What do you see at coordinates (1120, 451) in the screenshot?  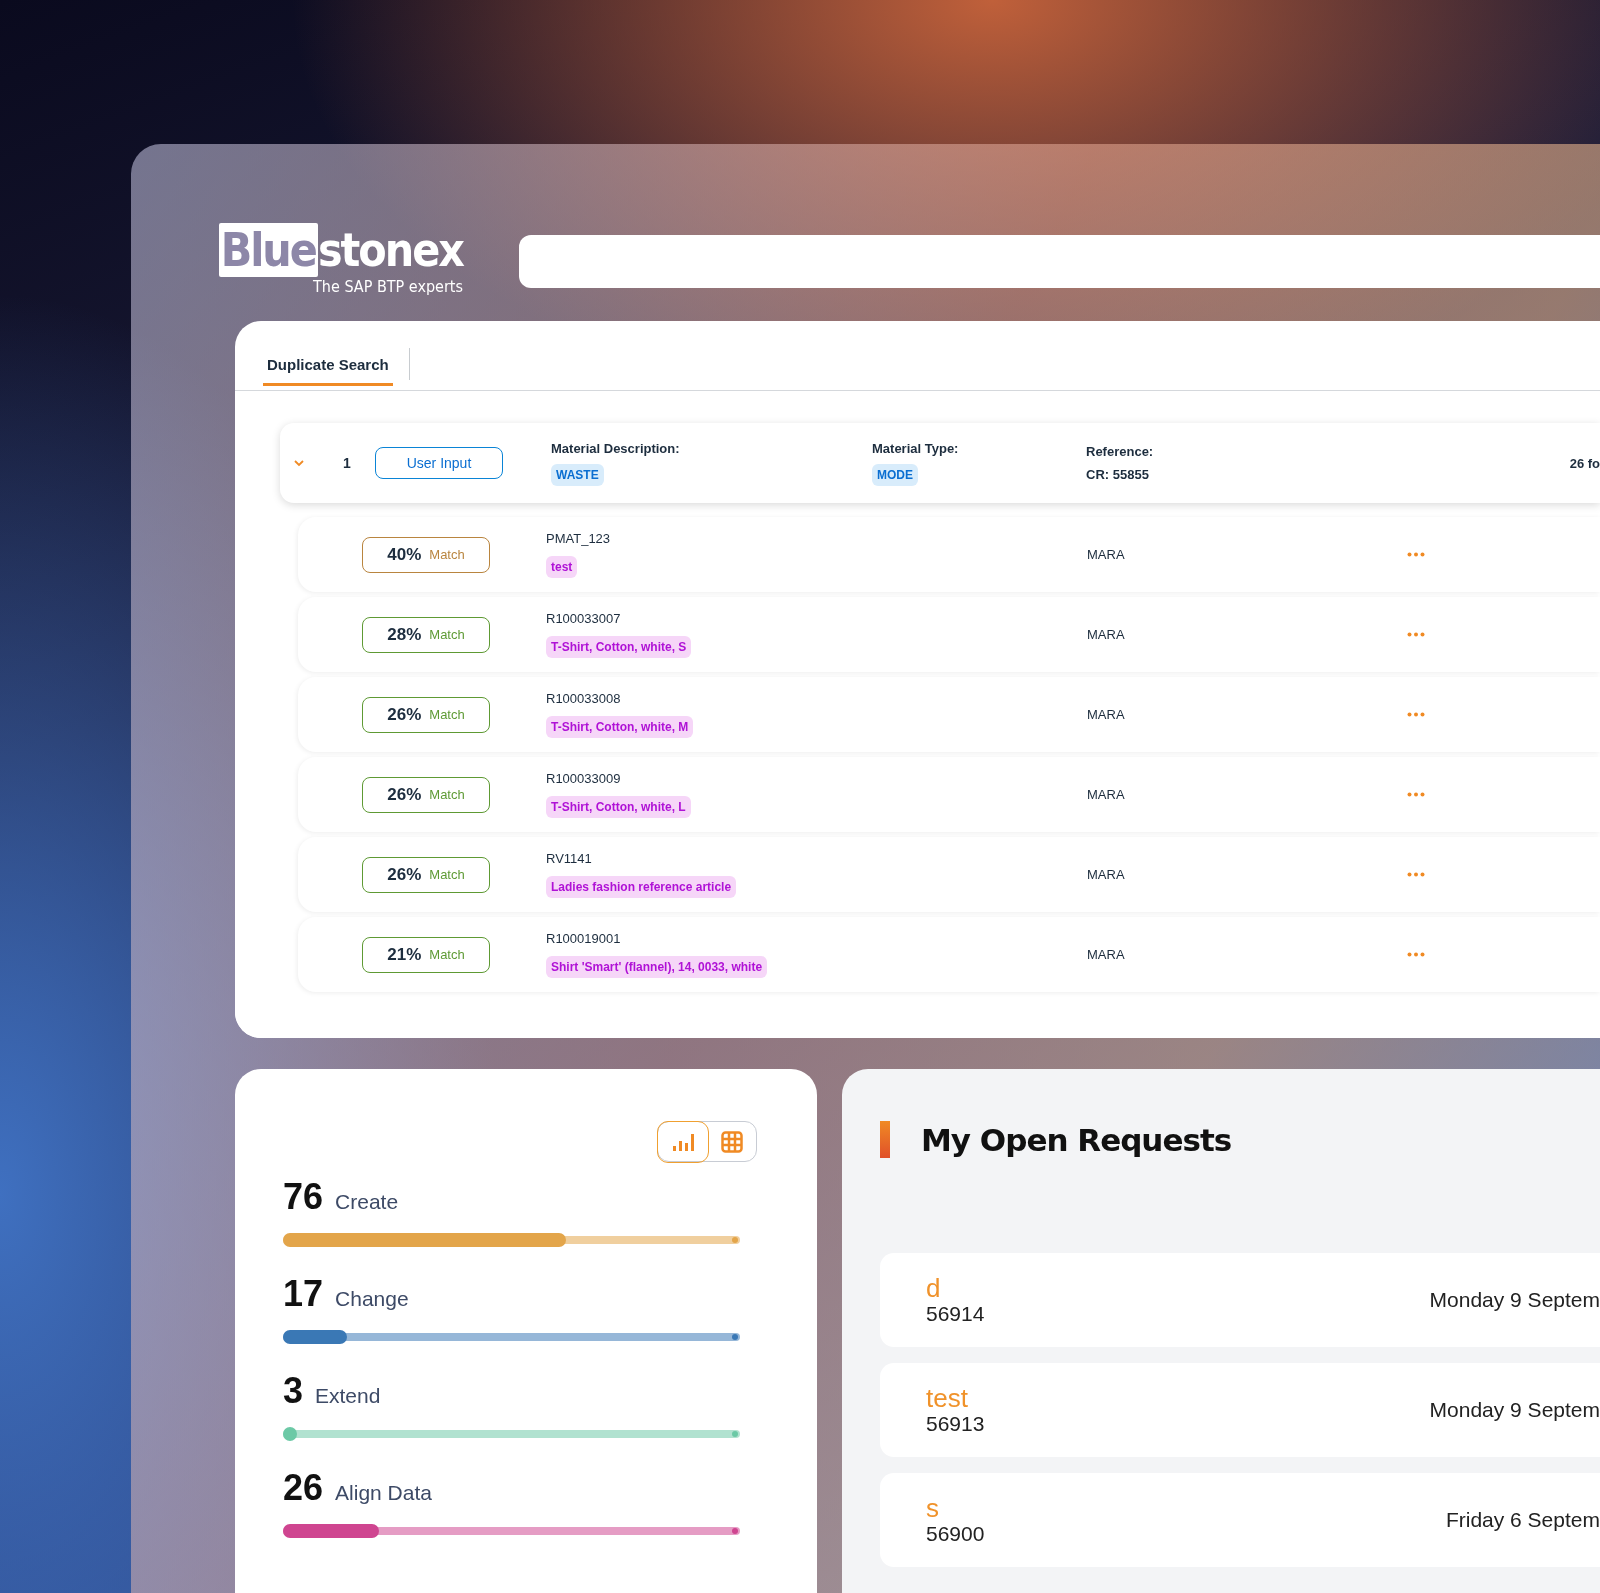 I see `field-label: Reference:` at bounding box center [1120, 451].